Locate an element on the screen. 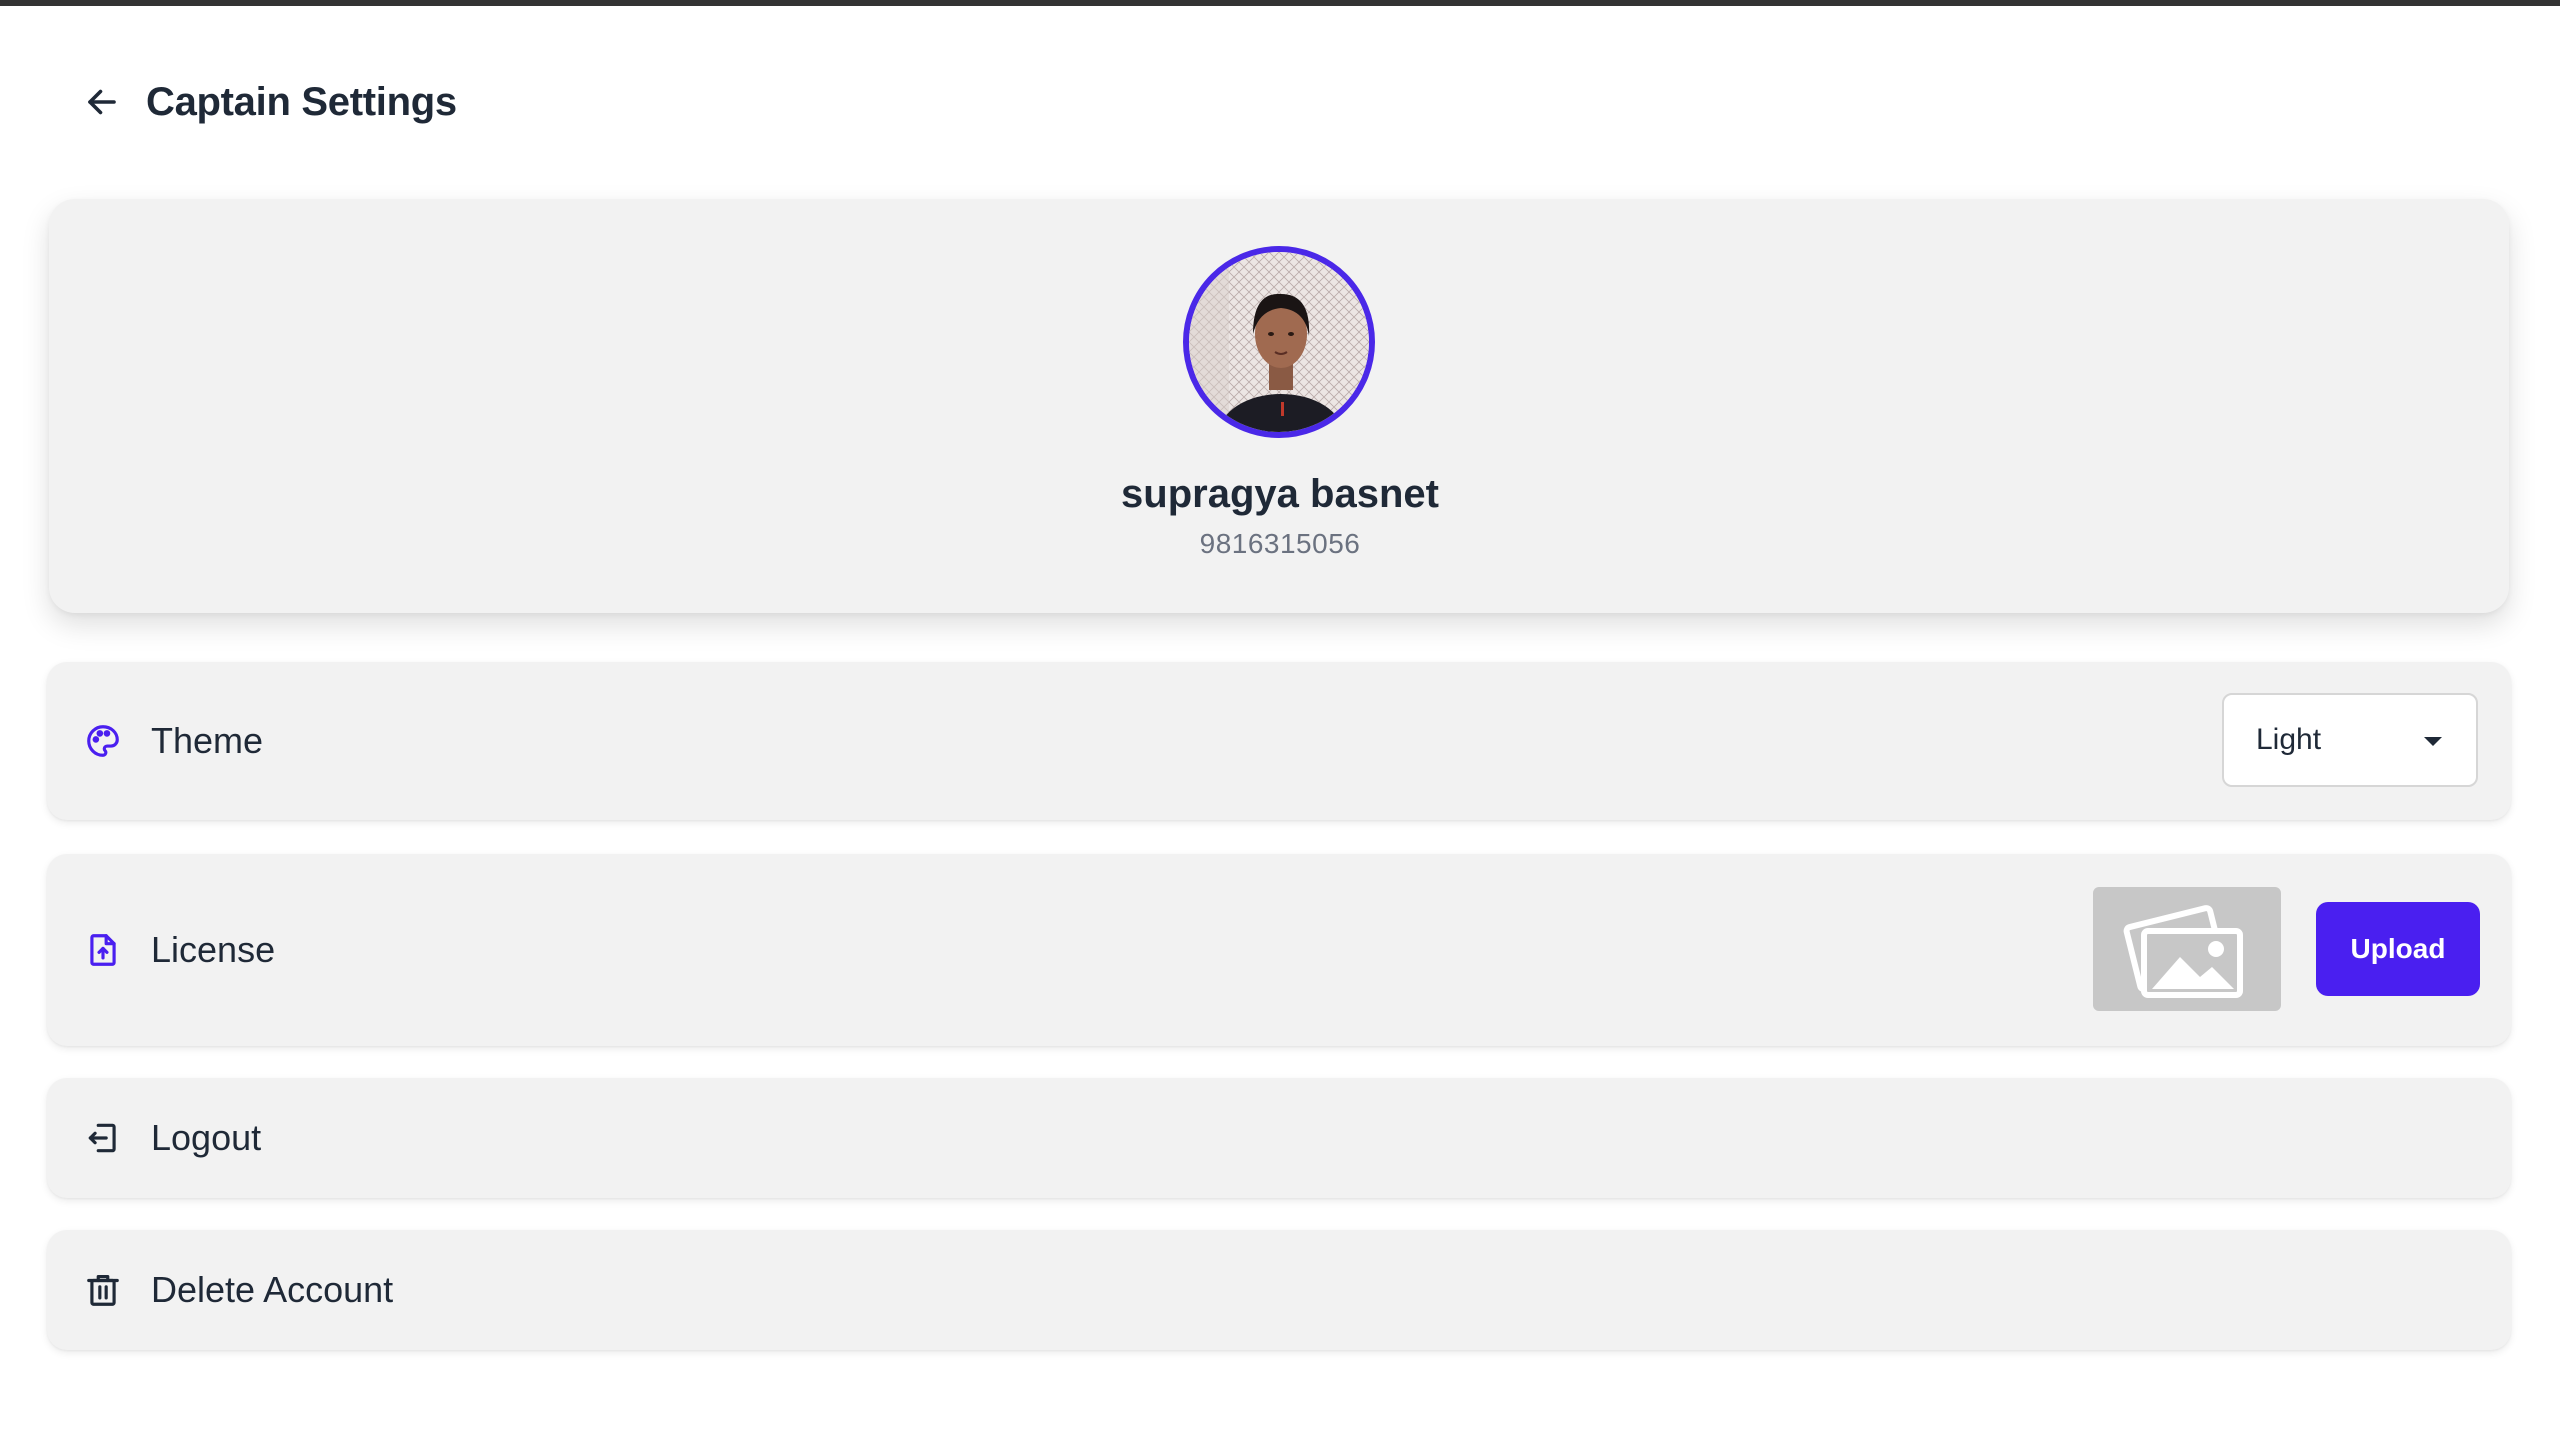 The height and width of the screenshot is (1430, 2560). trash-icon is located at coordinates (103, 1290).